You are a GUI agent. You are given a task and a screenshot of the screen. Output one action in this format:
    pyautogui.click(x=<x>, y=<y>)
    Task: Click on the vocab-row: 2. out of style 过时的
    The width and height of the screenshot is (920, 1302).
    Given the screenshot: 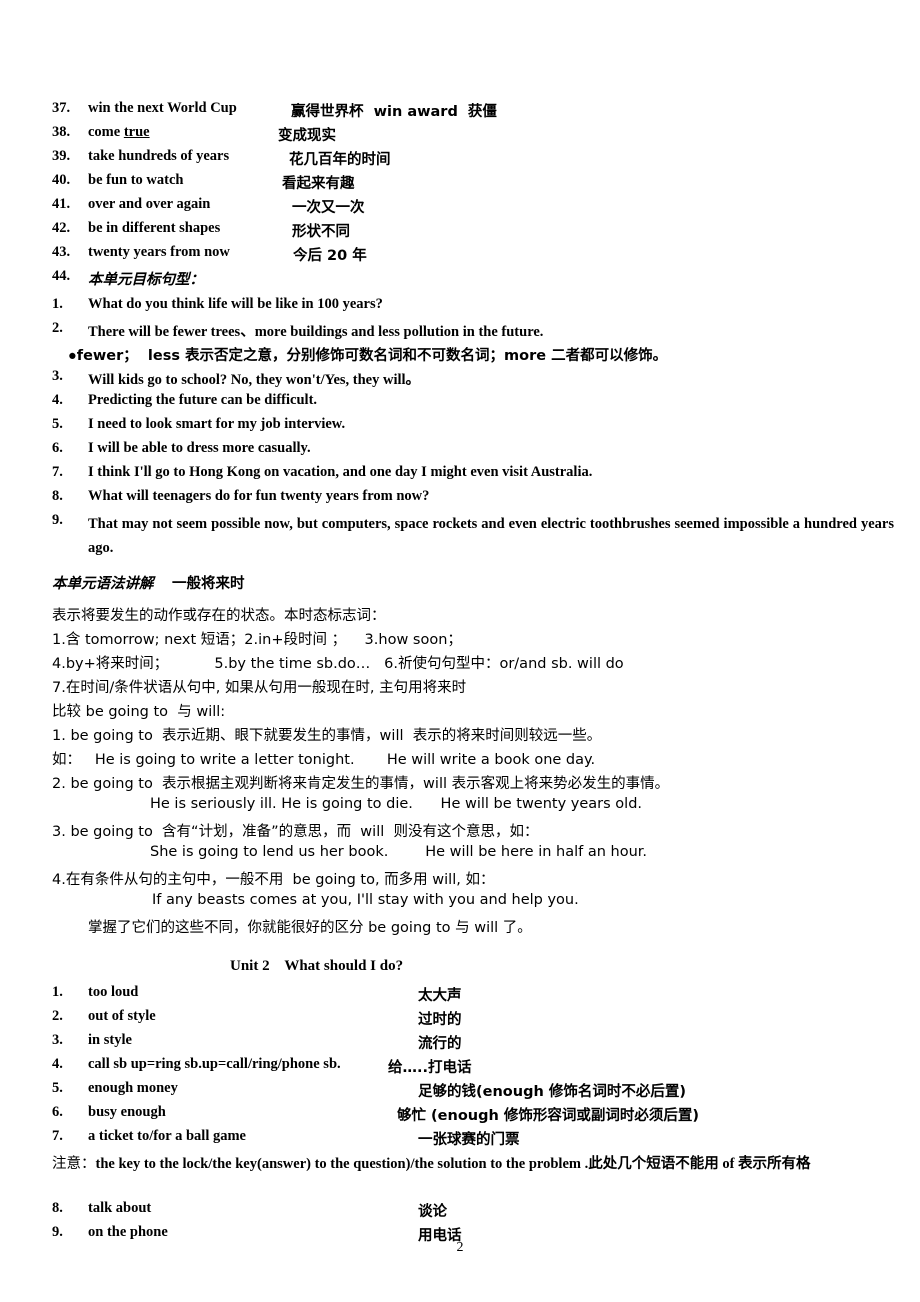 What is the action you would take?
    pyautogui.click(x=460, y=1020)
    